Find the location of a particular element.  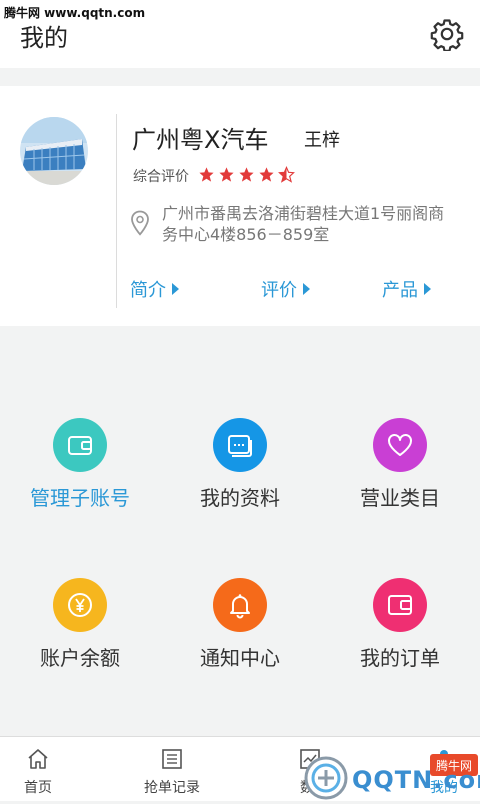

intro-link-label: 简介 is located at coordinates (148, 290).